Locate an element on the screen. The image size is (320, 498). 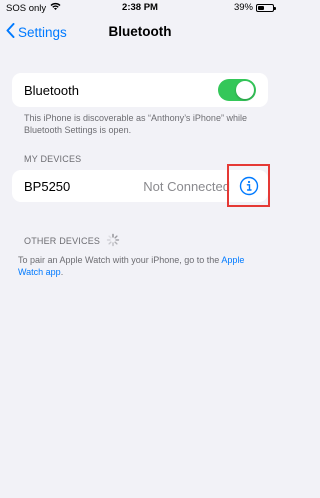
page-title: Bluetooth is located at coordinates (140, 31).